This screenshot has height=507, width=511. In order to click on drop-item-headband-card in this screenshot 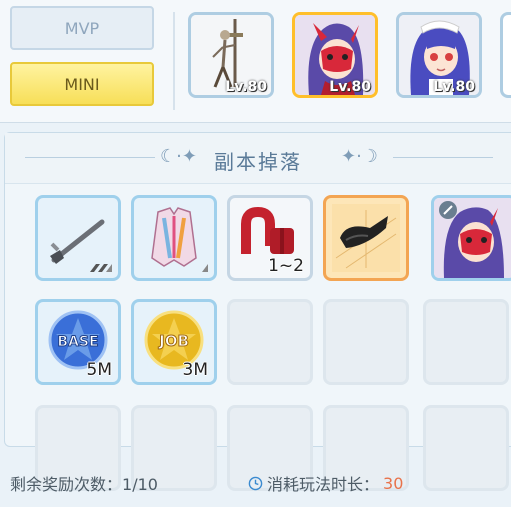, I will do `click(366, 238)`.